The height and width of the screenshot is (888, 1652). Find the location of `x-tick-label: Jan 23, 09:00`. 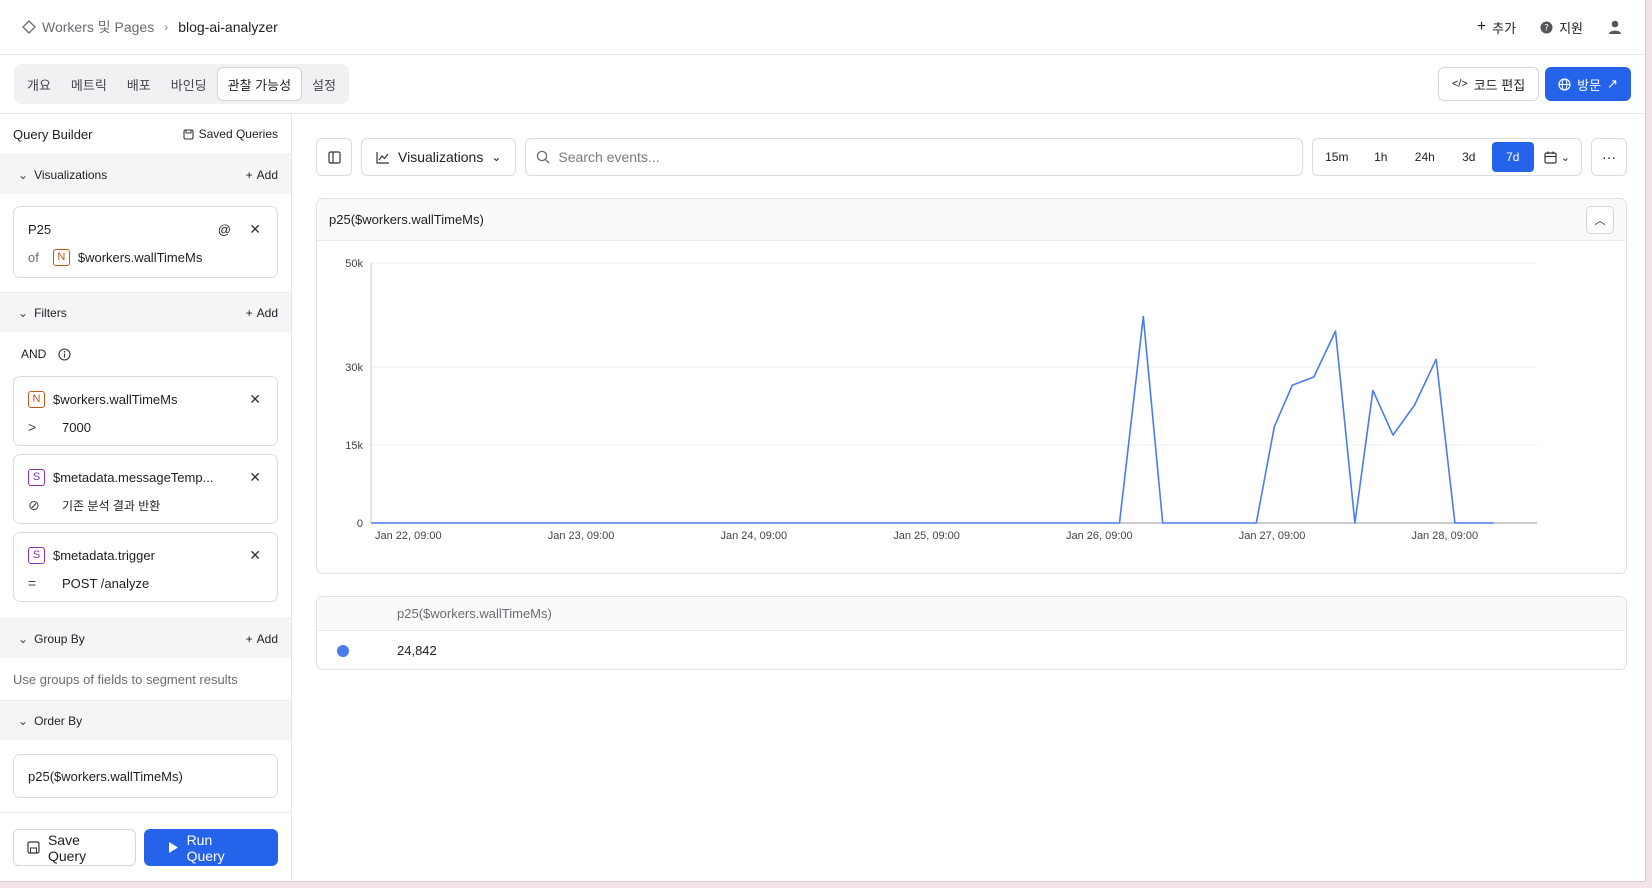

x-tick-label: Jan 23, 09:00 is located at coordinates (581, 536).